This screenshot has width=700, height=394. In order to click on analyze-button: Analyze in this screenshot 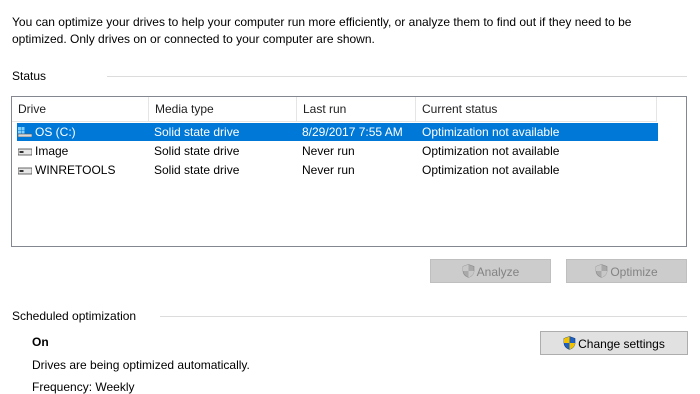, I will do `click(490, 271)`.